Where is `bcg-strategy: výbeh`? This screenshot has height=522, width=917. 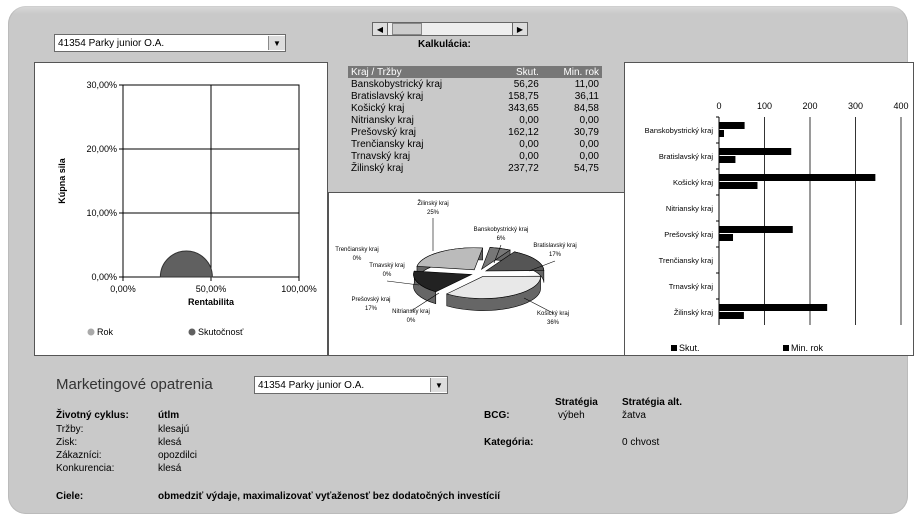 bcg-strategy: výbeh is located at coordinates (571, 415).